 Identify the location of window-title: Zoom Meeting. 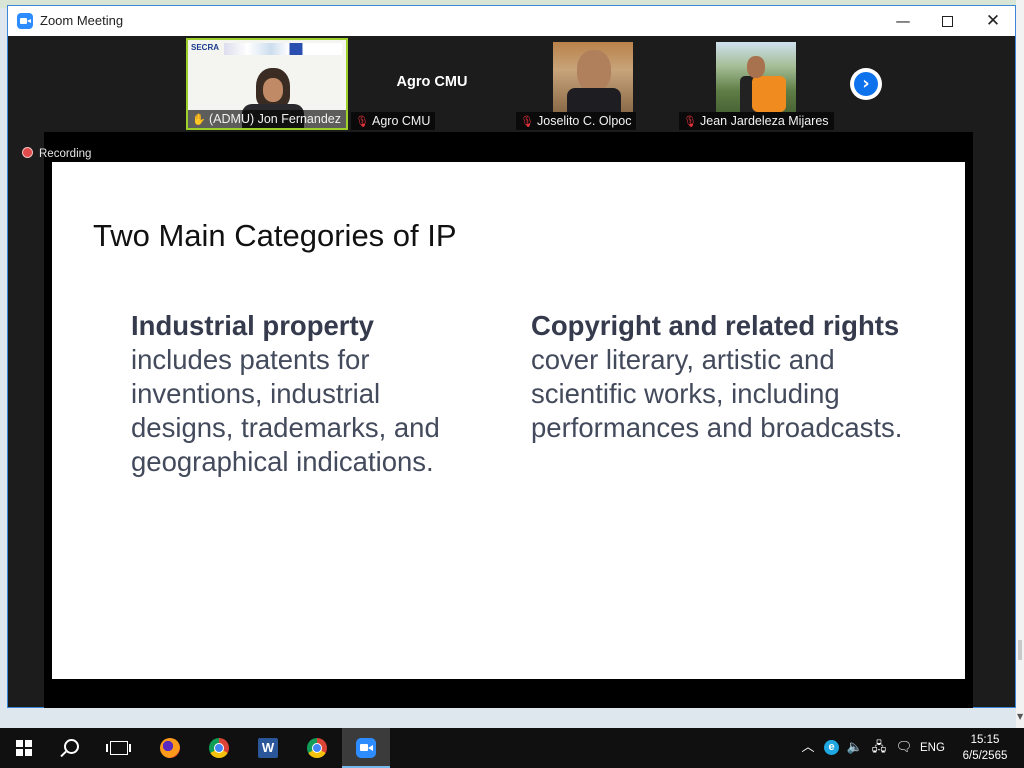
(82, 20).